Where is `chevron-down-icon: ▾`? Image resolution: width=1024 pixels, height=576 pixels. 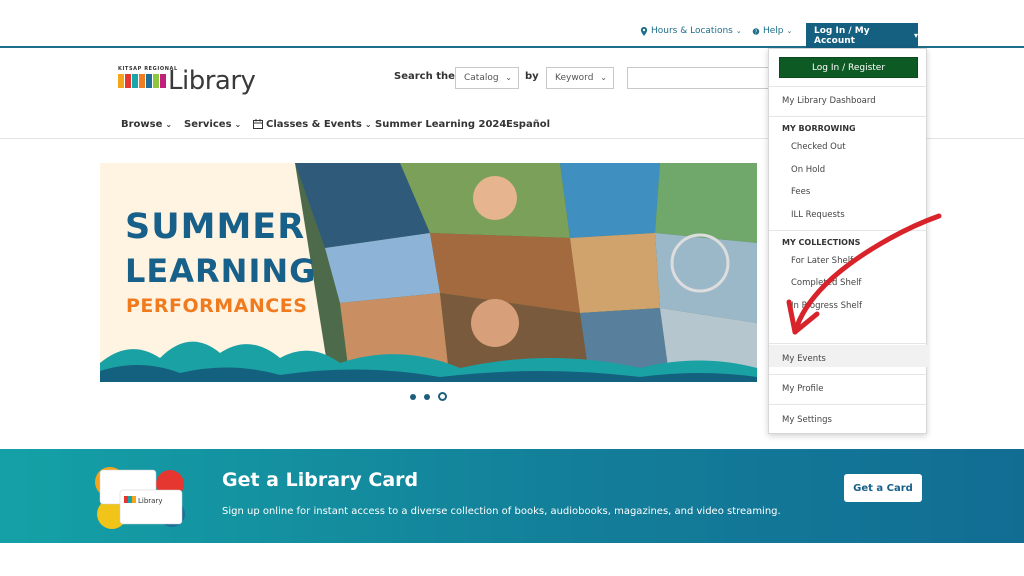 chevron-down-icon: ▾ is located at coordinates (915, 35).